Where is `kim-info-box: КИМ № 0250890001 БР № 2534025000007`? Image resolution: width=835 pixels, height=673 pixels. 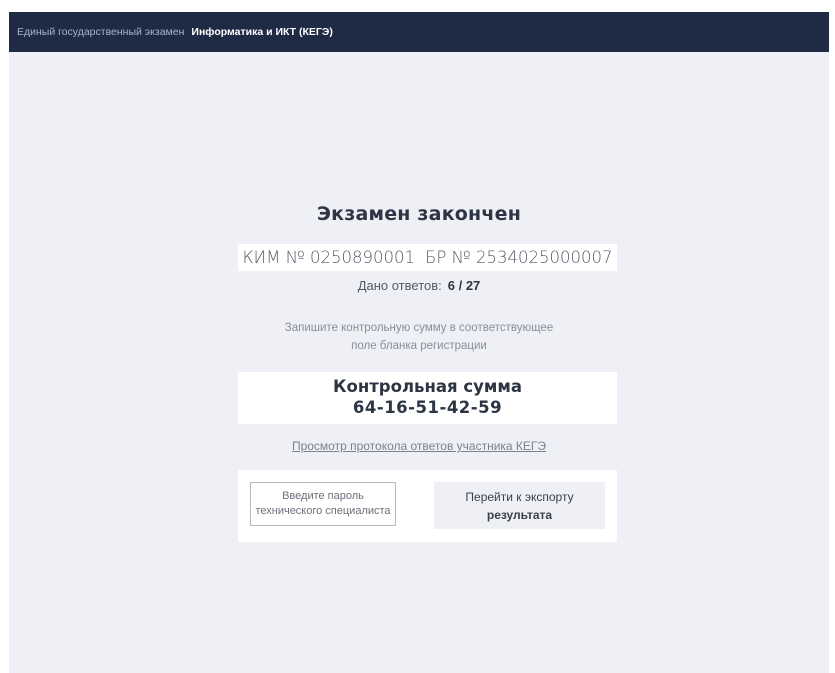 kim-info-box: КИМ № 0250890001 БР № 2534025000007 is located at coordinates (427, 257).